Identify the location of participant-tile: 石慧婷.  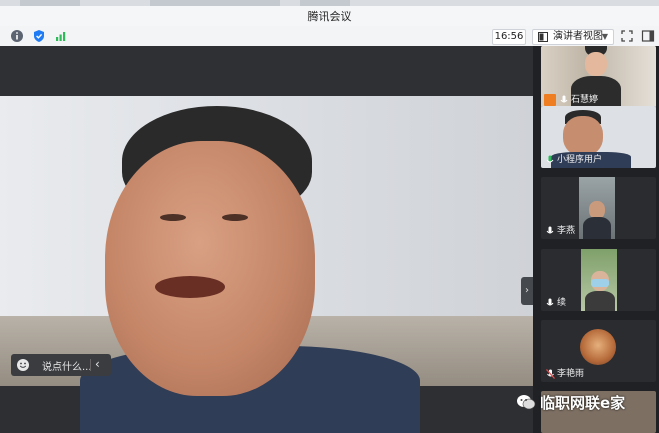
(598, 77).